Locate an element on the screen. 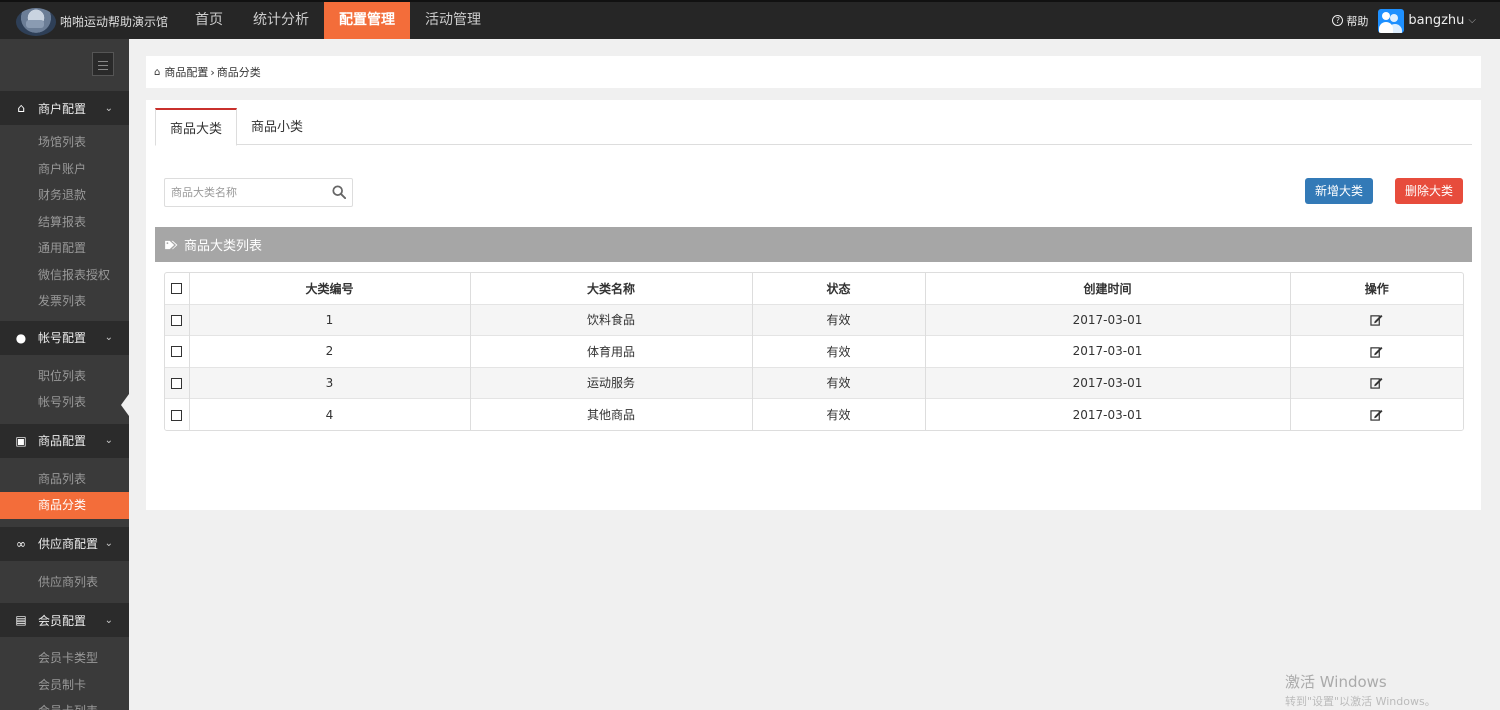 This screenshot has width=1500, height=710. question-circle-icon: ? is located at coordinates (1338, 20).